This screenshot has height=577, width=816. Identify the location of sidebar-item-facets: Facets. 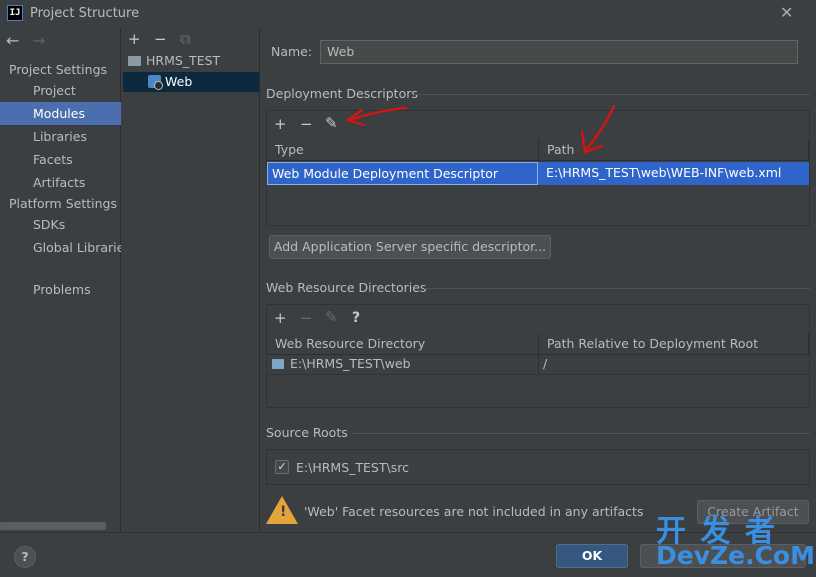
(60, 159).